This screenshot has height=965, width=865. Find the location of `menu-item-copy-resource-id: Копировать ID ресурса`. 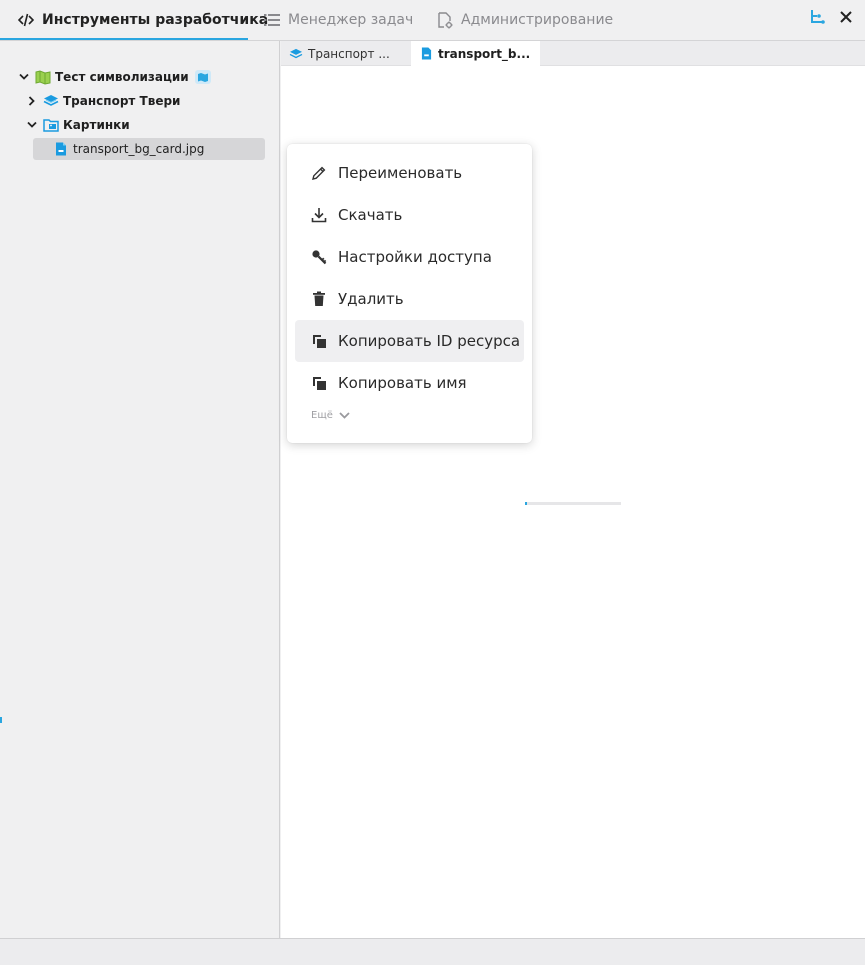

menu-item-copy-resource-id: Копировать ID ресурса is located at coordinates (409, 341).